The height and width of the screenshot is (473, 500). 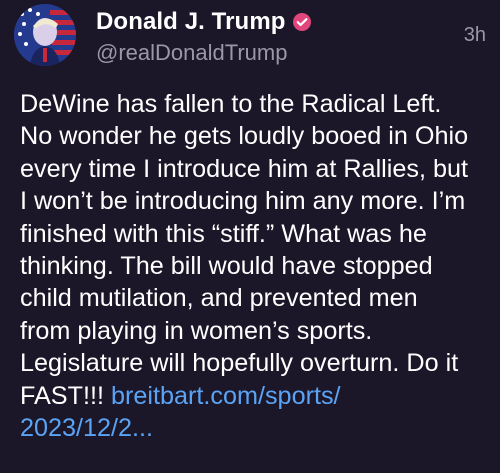 I want to click on author-name: Donald J. Trump, so click(x=191, y=22).